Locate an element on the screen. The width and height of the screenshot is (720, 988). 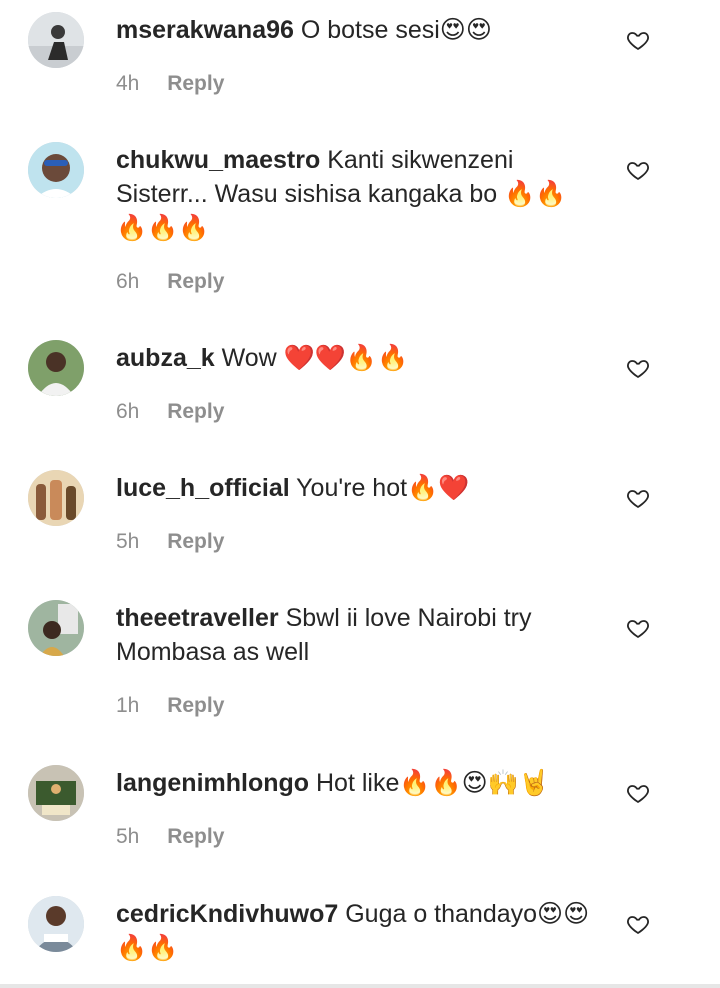
comment-body: luce_h_official You're hot🔥❤️ 5h Reply is located at coordinates (356, 514).